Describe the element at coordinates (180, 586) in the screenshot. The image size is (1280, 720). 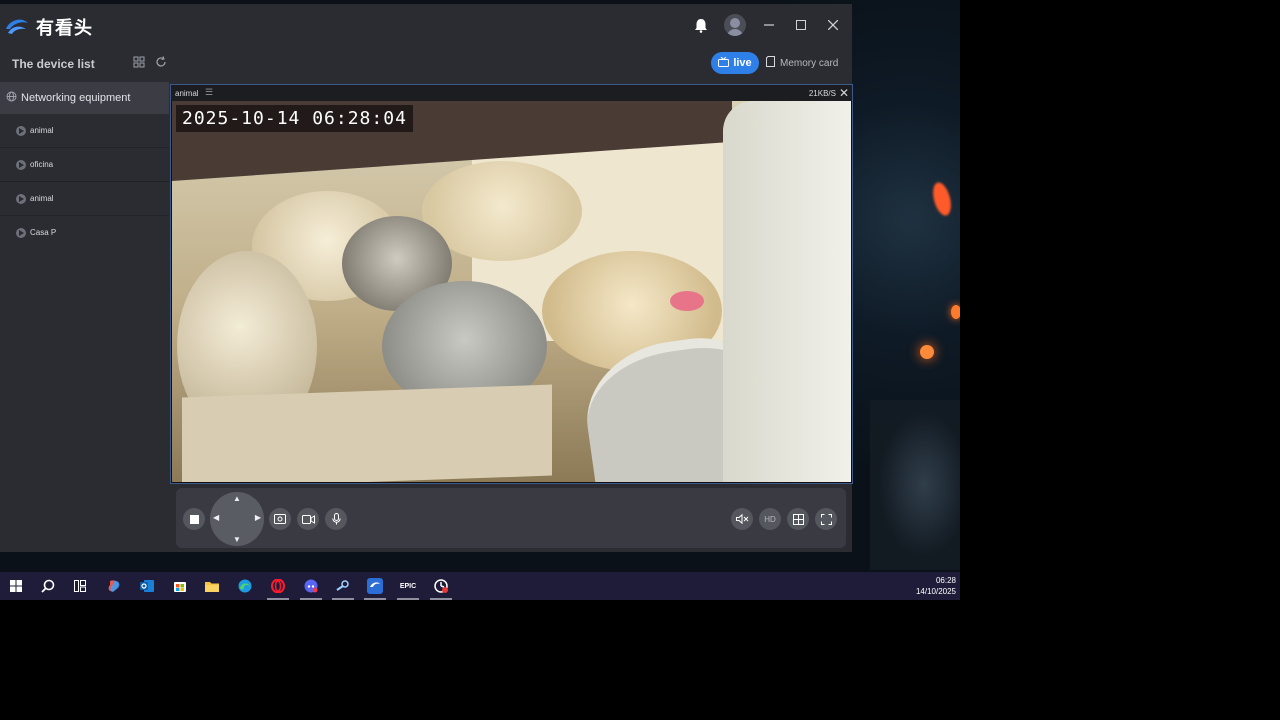
I see `microsoft-store-icon` at that location.